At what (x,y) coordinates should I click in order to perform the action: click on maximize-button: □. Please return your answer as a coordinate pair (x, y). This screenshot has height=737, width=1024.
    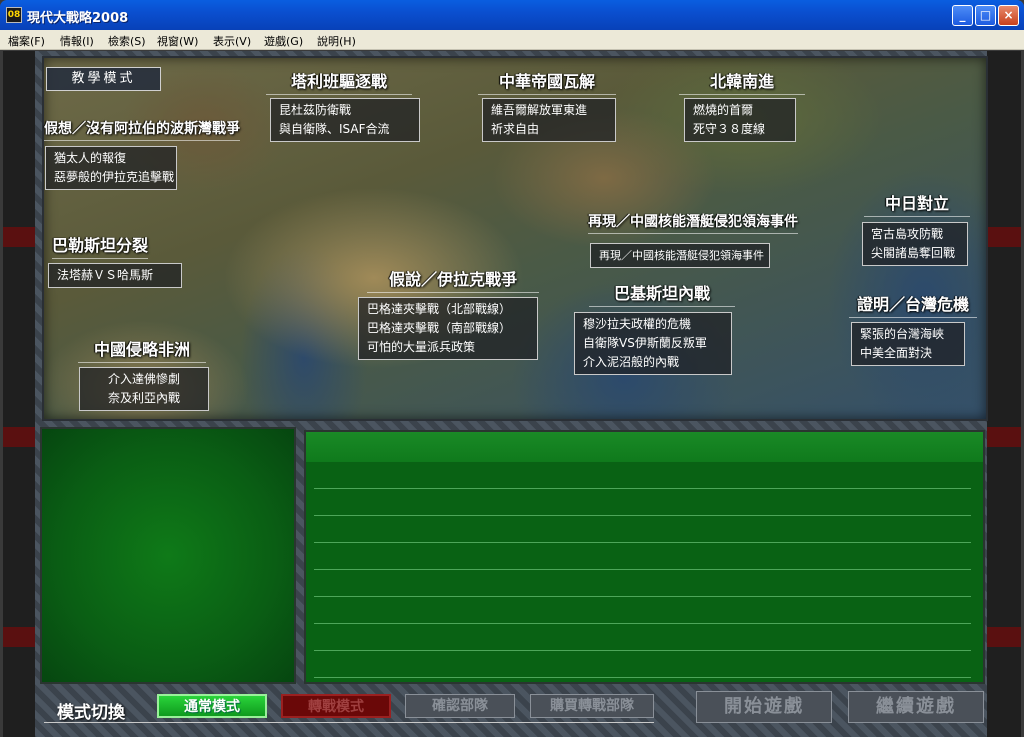
    Looking at the image, I should click on (985, 15).